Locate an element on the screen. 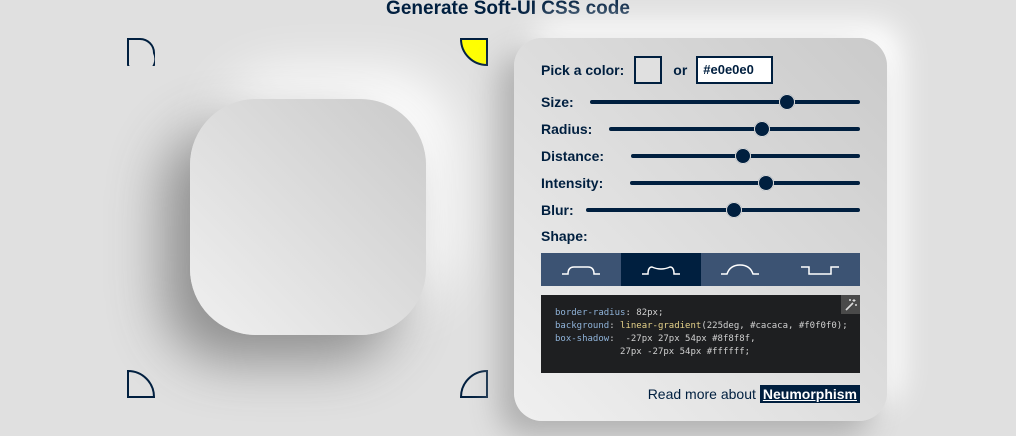  light-source-top-right is located at coordinates (474, 52).